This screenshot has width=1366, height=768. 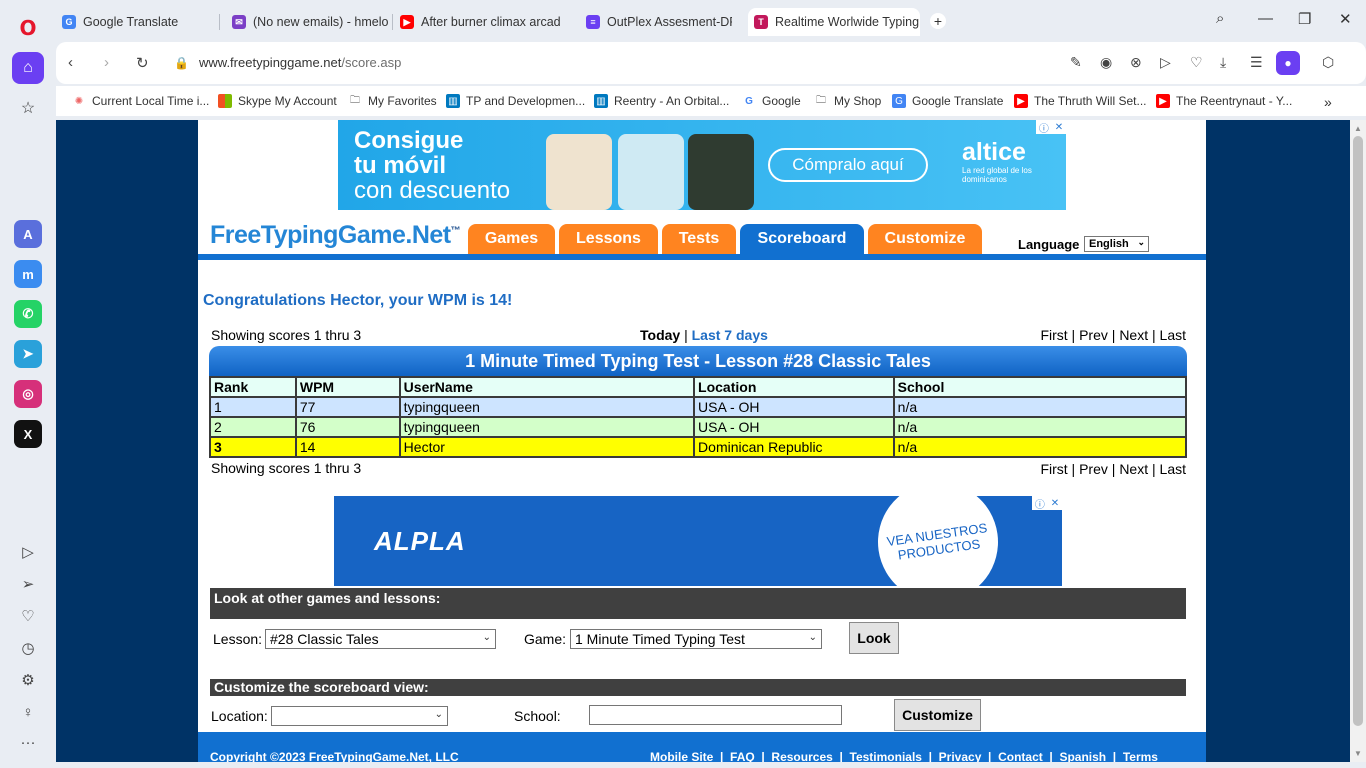 I want to click on more-icon: ···, so click(x=28, y=742).